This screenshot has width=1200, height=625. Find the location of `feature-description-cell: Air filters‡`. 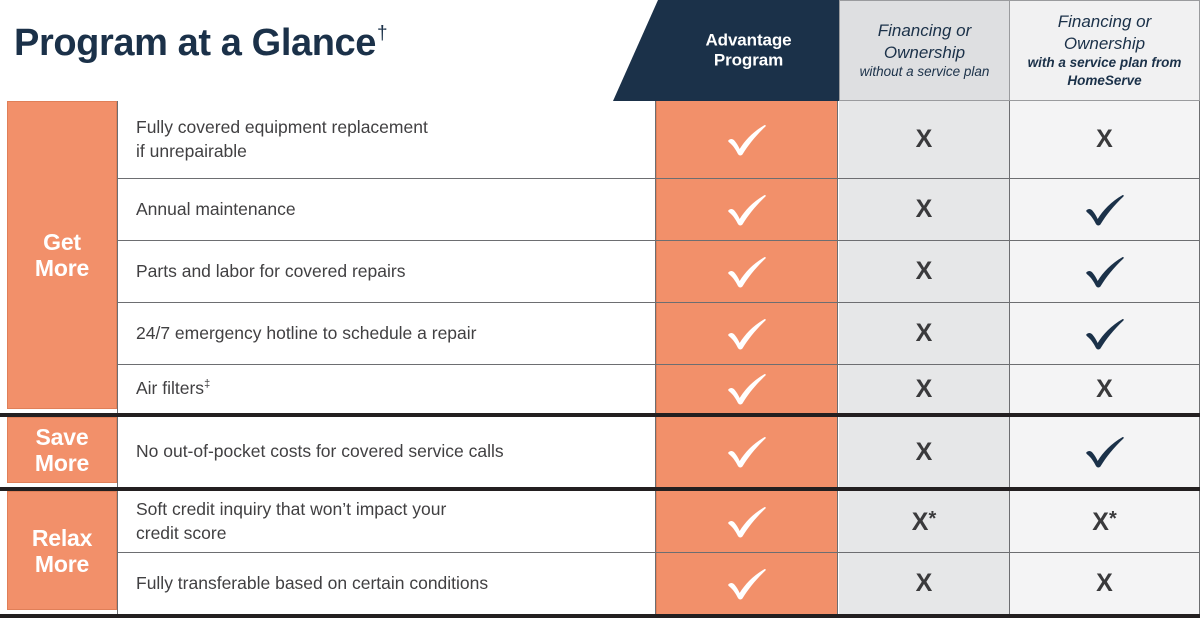

feature-description-cell: Air filters‡ is located at coordinates (386, 389).